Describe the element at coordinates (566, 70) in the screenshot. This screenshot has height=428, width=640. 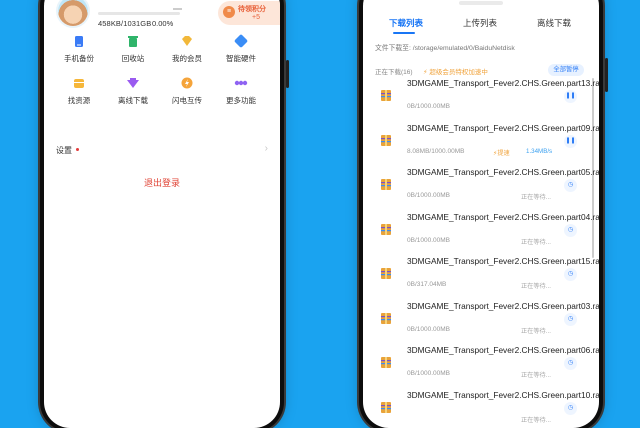
I see `pause-all-button: 全部暂停` at that location.